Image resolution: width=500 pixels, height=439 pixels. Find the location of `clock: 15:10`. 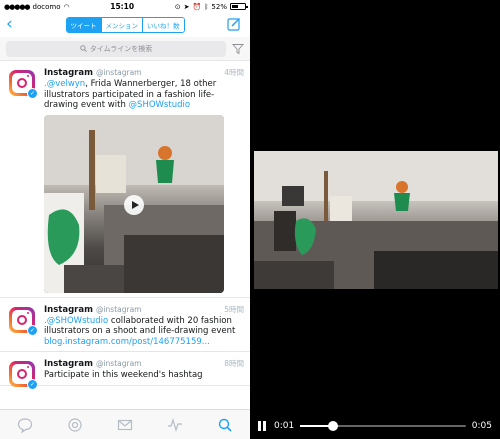

clock: 15:10 is located at coordinates (122, 6).